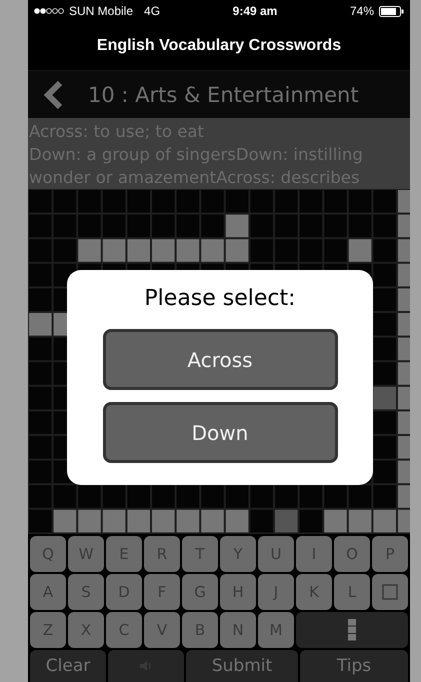 The width and height of the screenshot is (421, 682). I want to click on toolbar-button: Submit, so click(242, 666).